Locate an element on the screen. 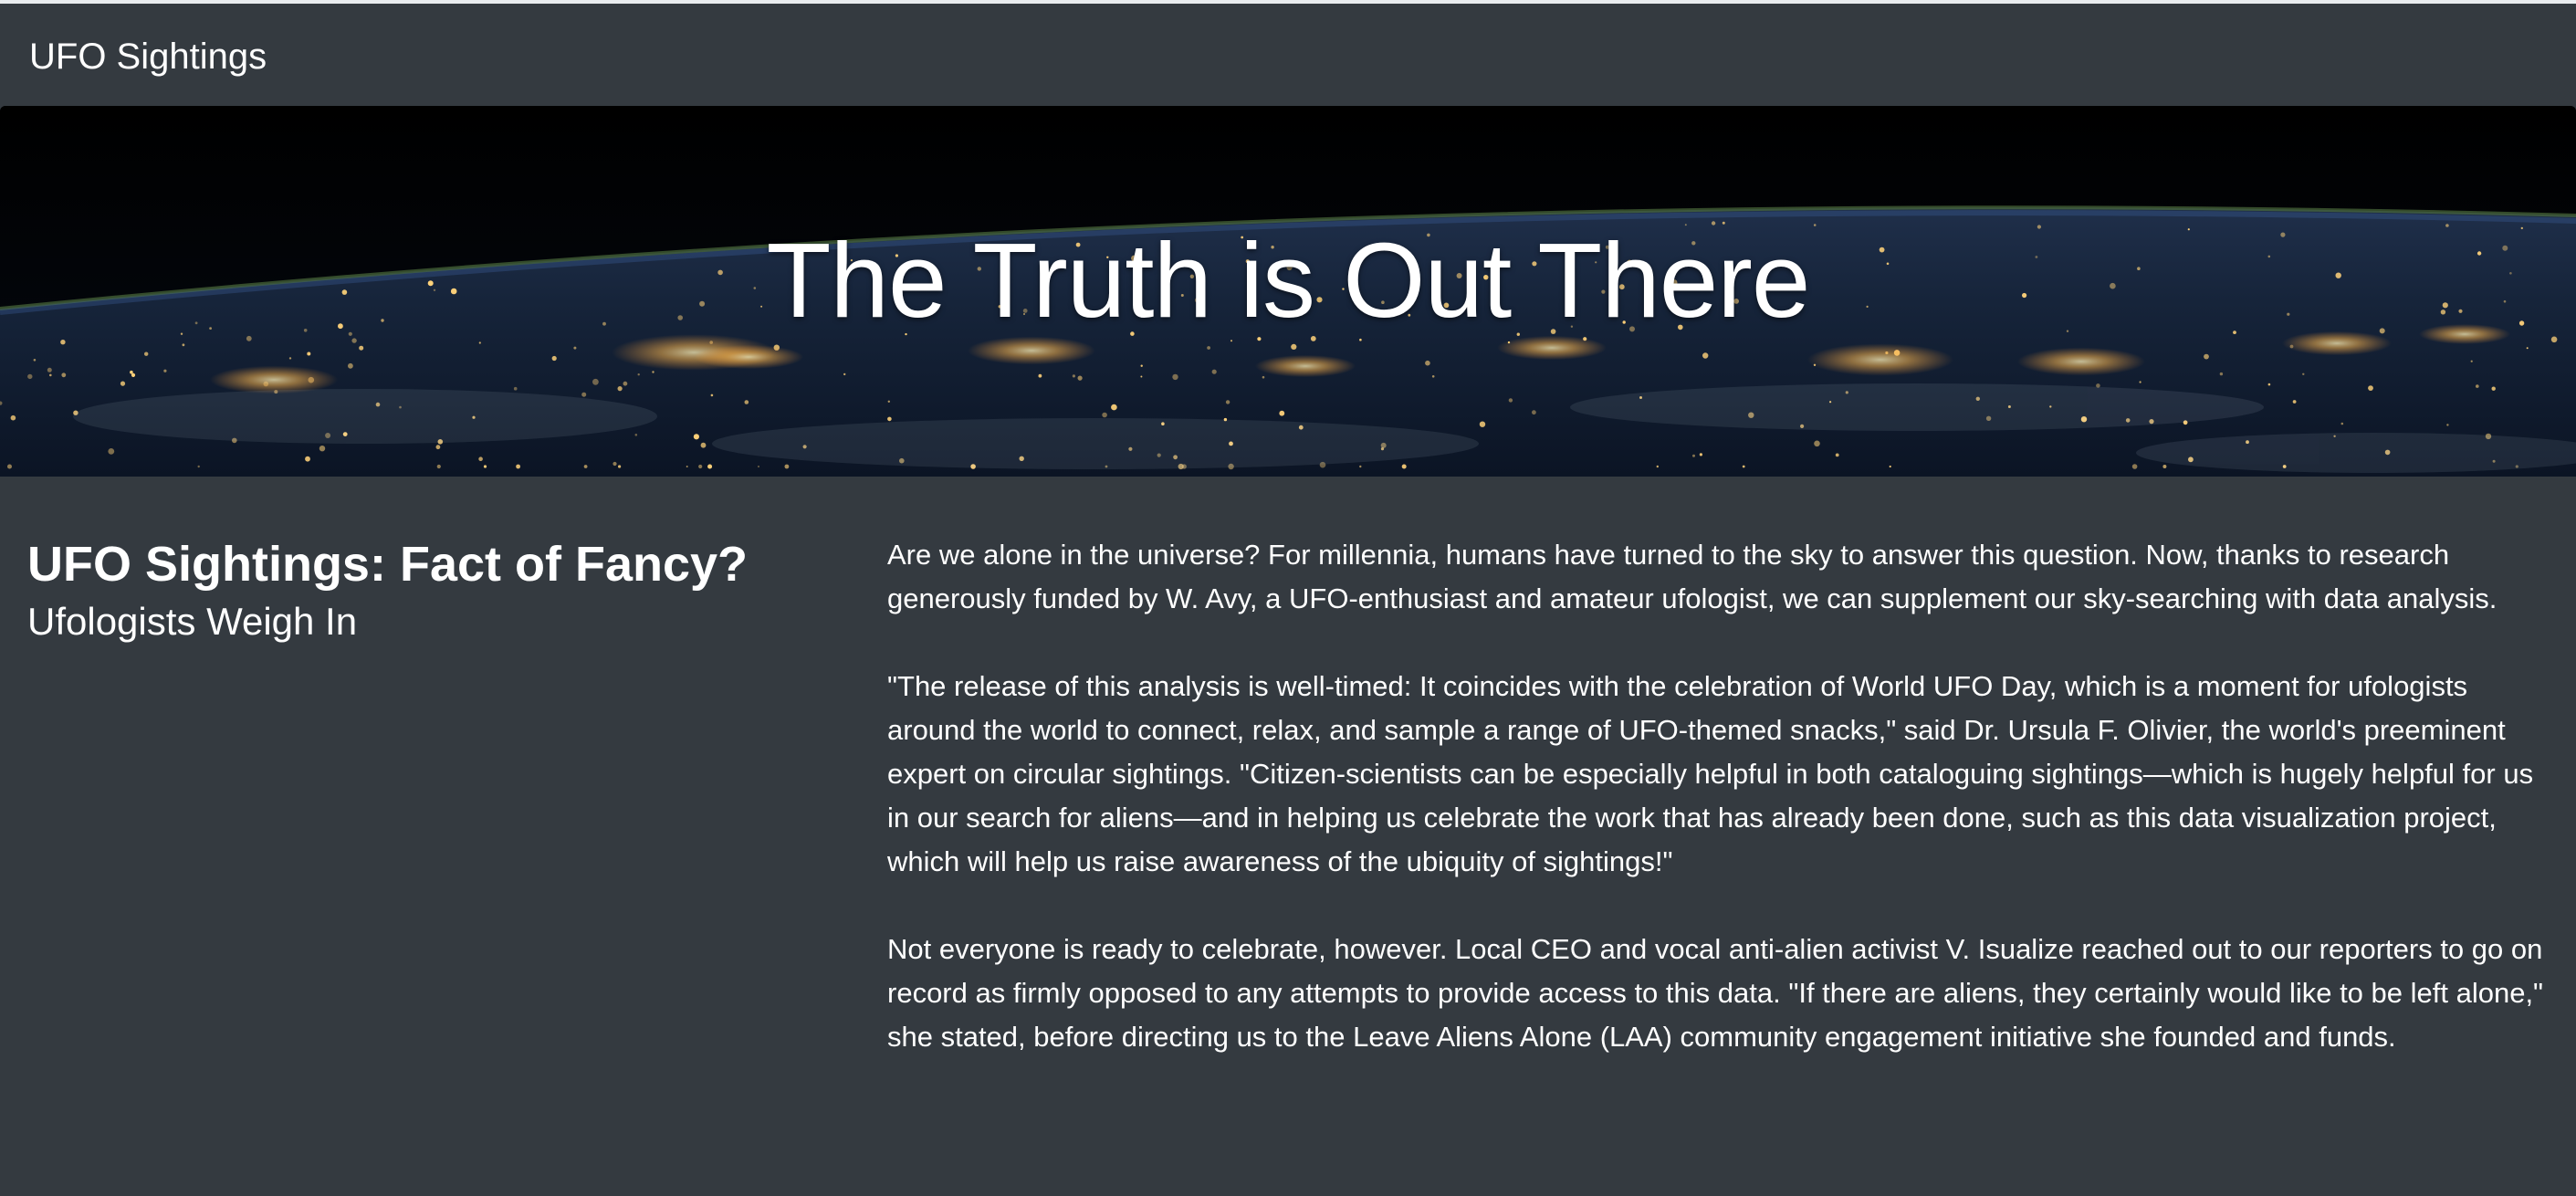 This screenshot has width=2576, height=1196. navbar-brand-link: UFO Sightings is located at coordinates (148, 57).